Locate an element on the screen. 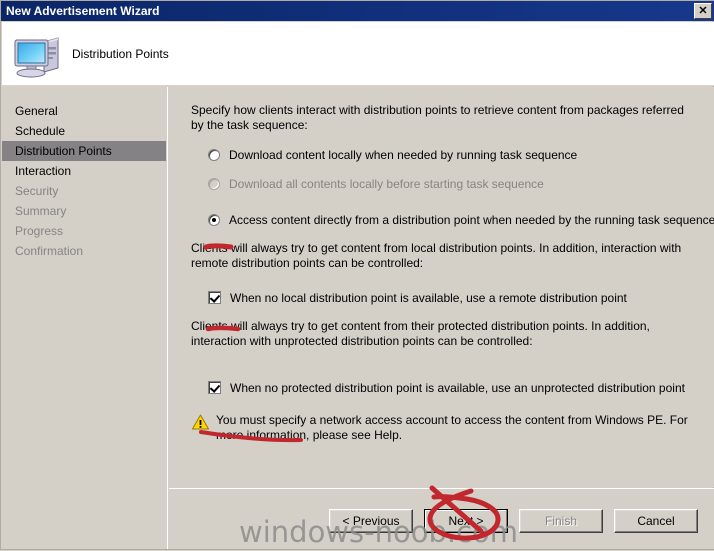 This screenshot has height=551, width=714. close-icon: ✕ is located at coordinates (703, 11).